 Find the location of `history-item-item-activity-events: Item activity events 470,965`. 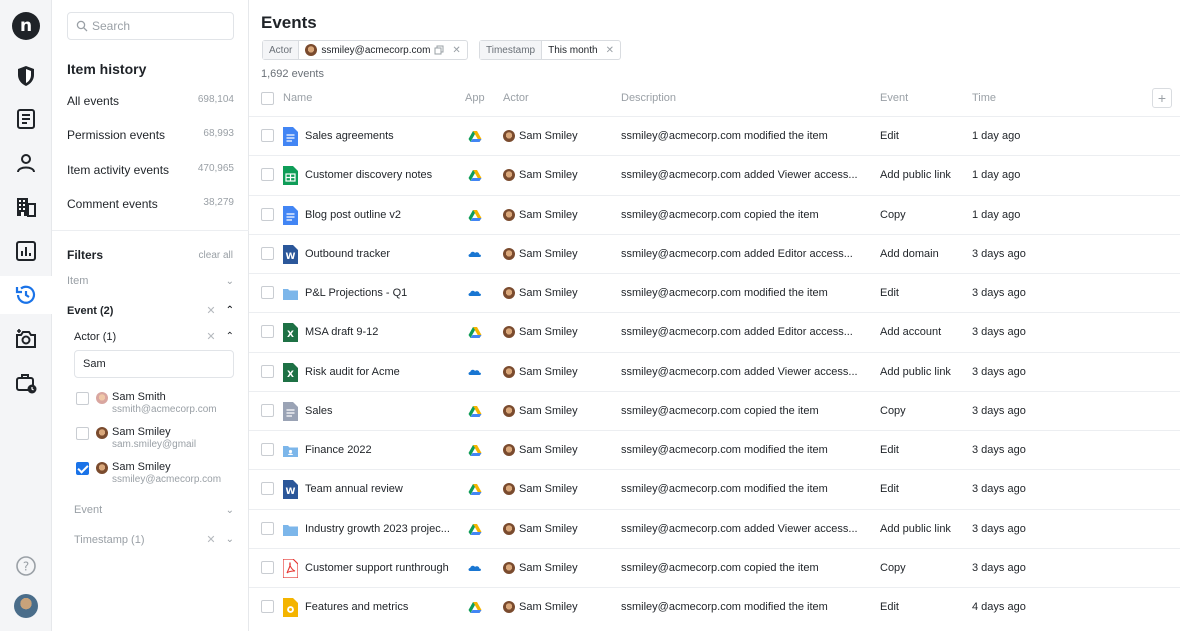

history-item-item-activity-events: Item activity events 470,965 is located at coordinates (150, 170).